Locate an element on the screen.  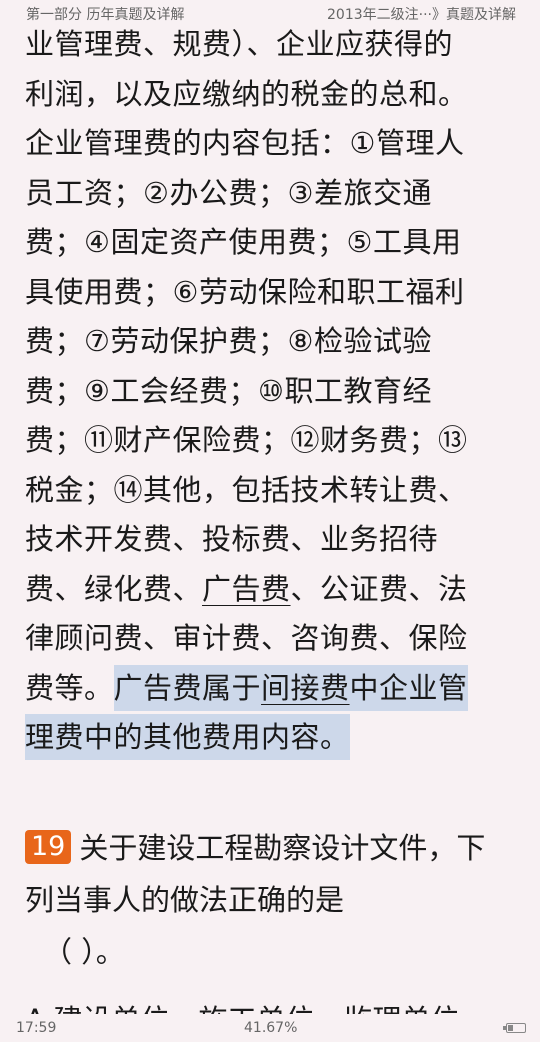
text-line: 业管理费、规费）、企业应获得的 is located at coordinates (239, 44).